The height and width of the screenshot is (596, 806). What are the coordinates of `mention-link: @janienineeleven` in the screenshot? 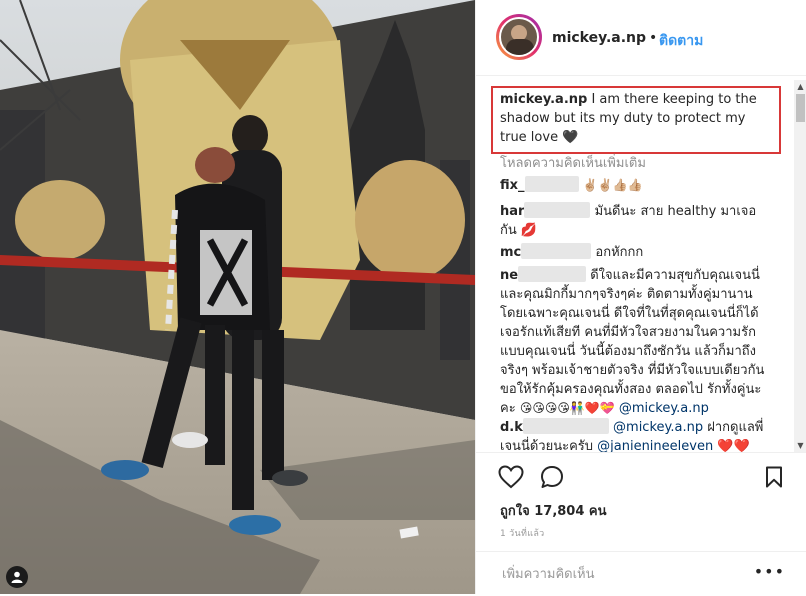 It's located at (655, 445).